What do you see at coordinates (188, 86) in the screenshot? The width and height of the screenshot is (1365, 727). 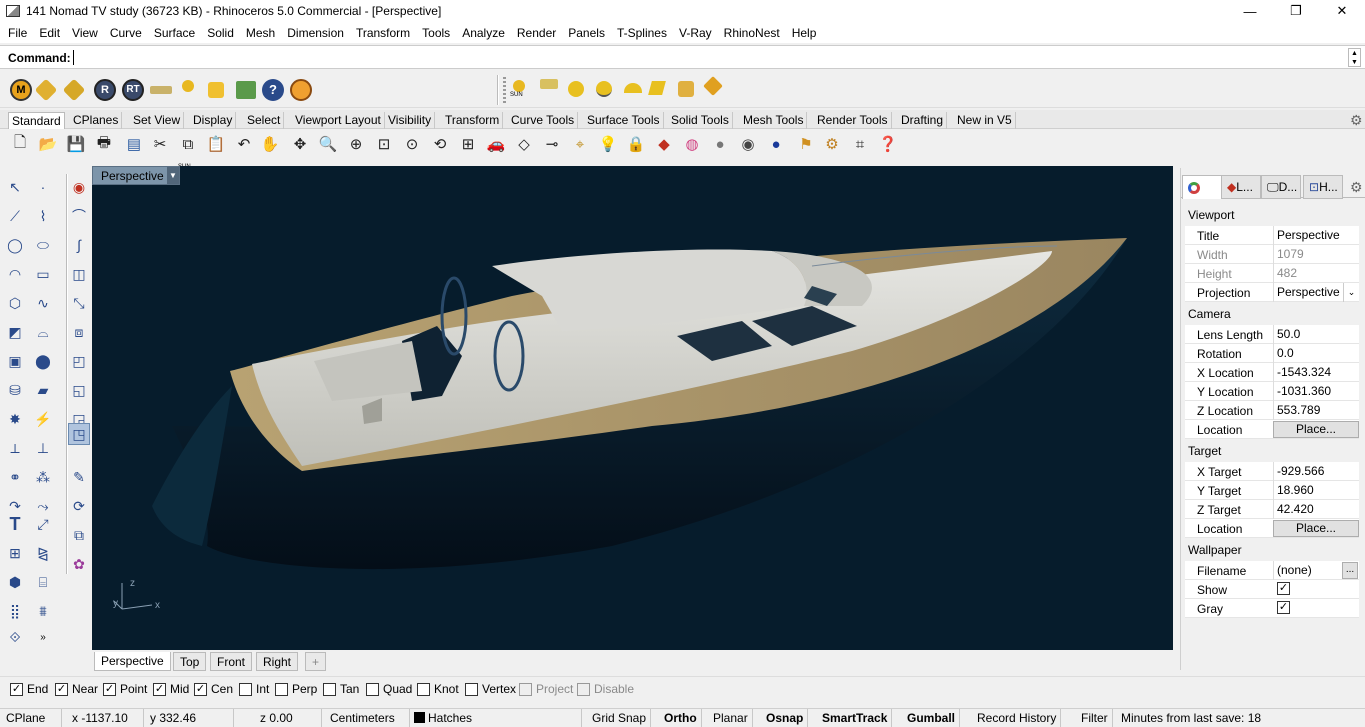 I see `vray-sun-icon` at bounding box center [188, 86].